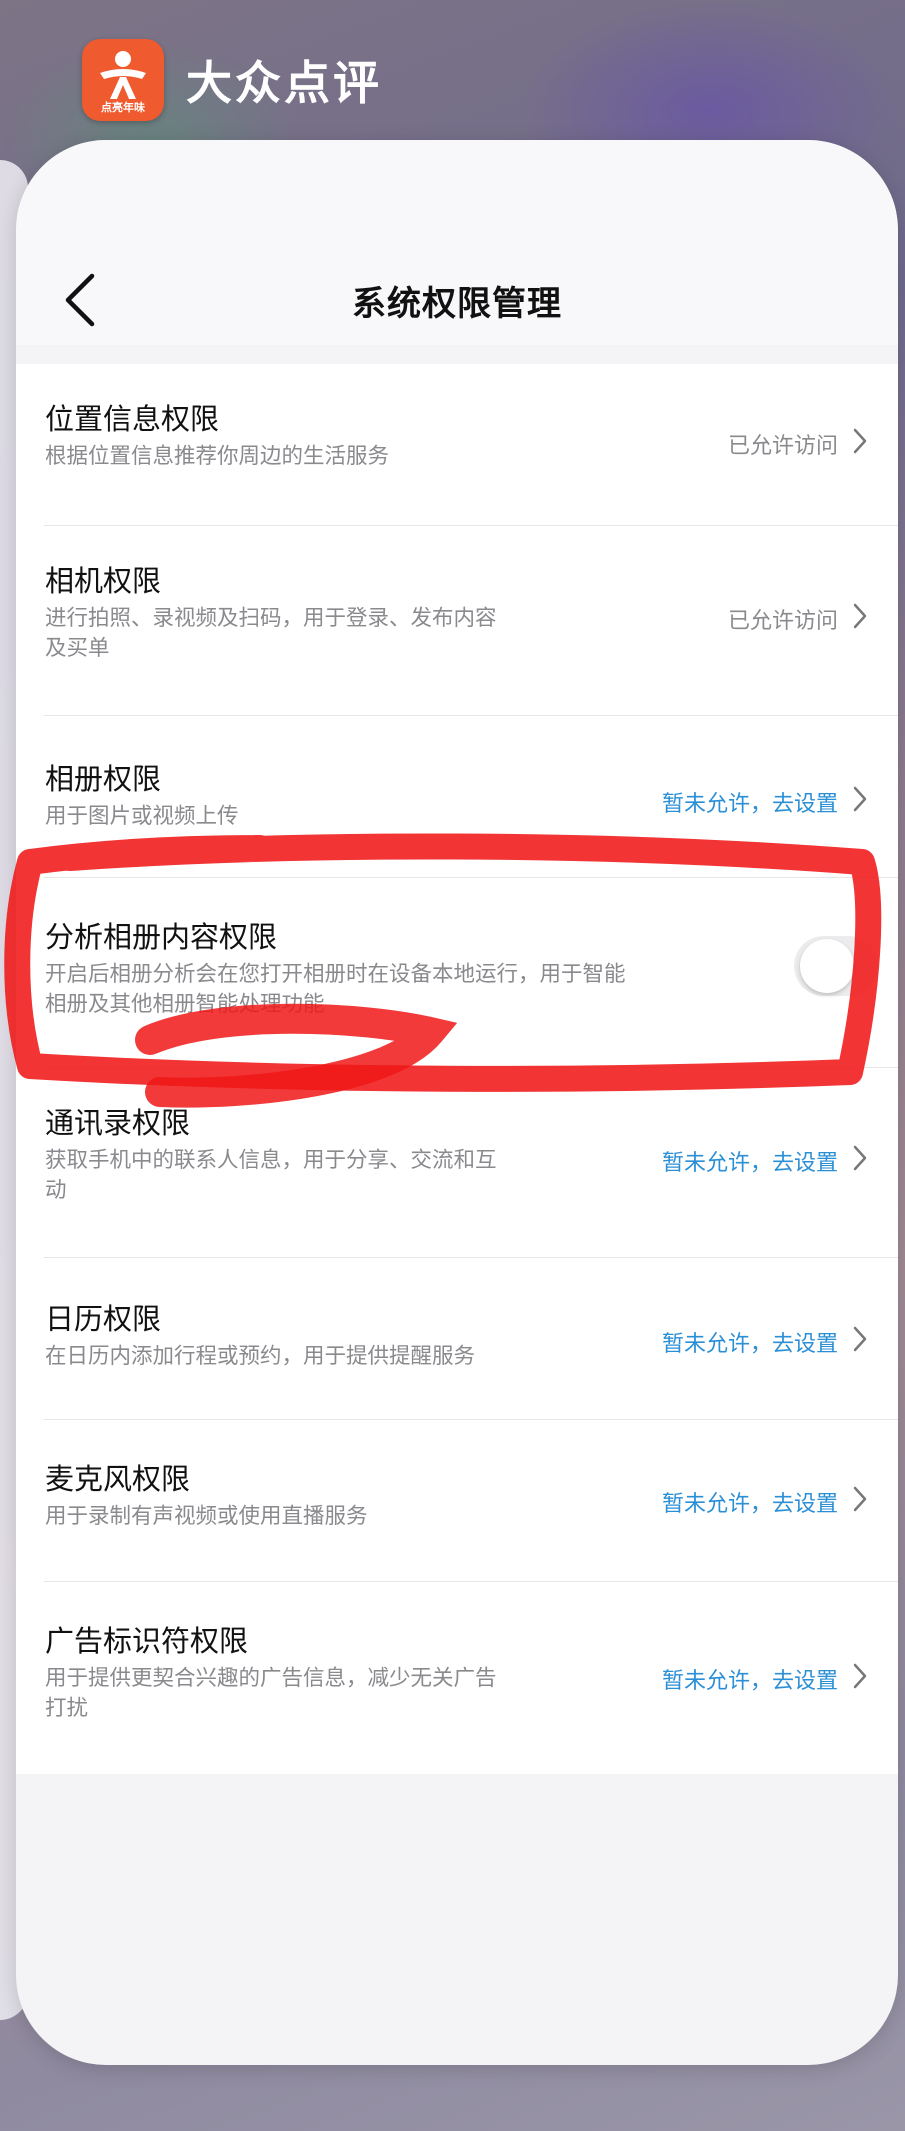 The image size is (905, 2131). I want to click on permission-row-location: 位置信息权限 根据位置信息推荐你周边的生活服务 已允许访问, so click(457, 445).